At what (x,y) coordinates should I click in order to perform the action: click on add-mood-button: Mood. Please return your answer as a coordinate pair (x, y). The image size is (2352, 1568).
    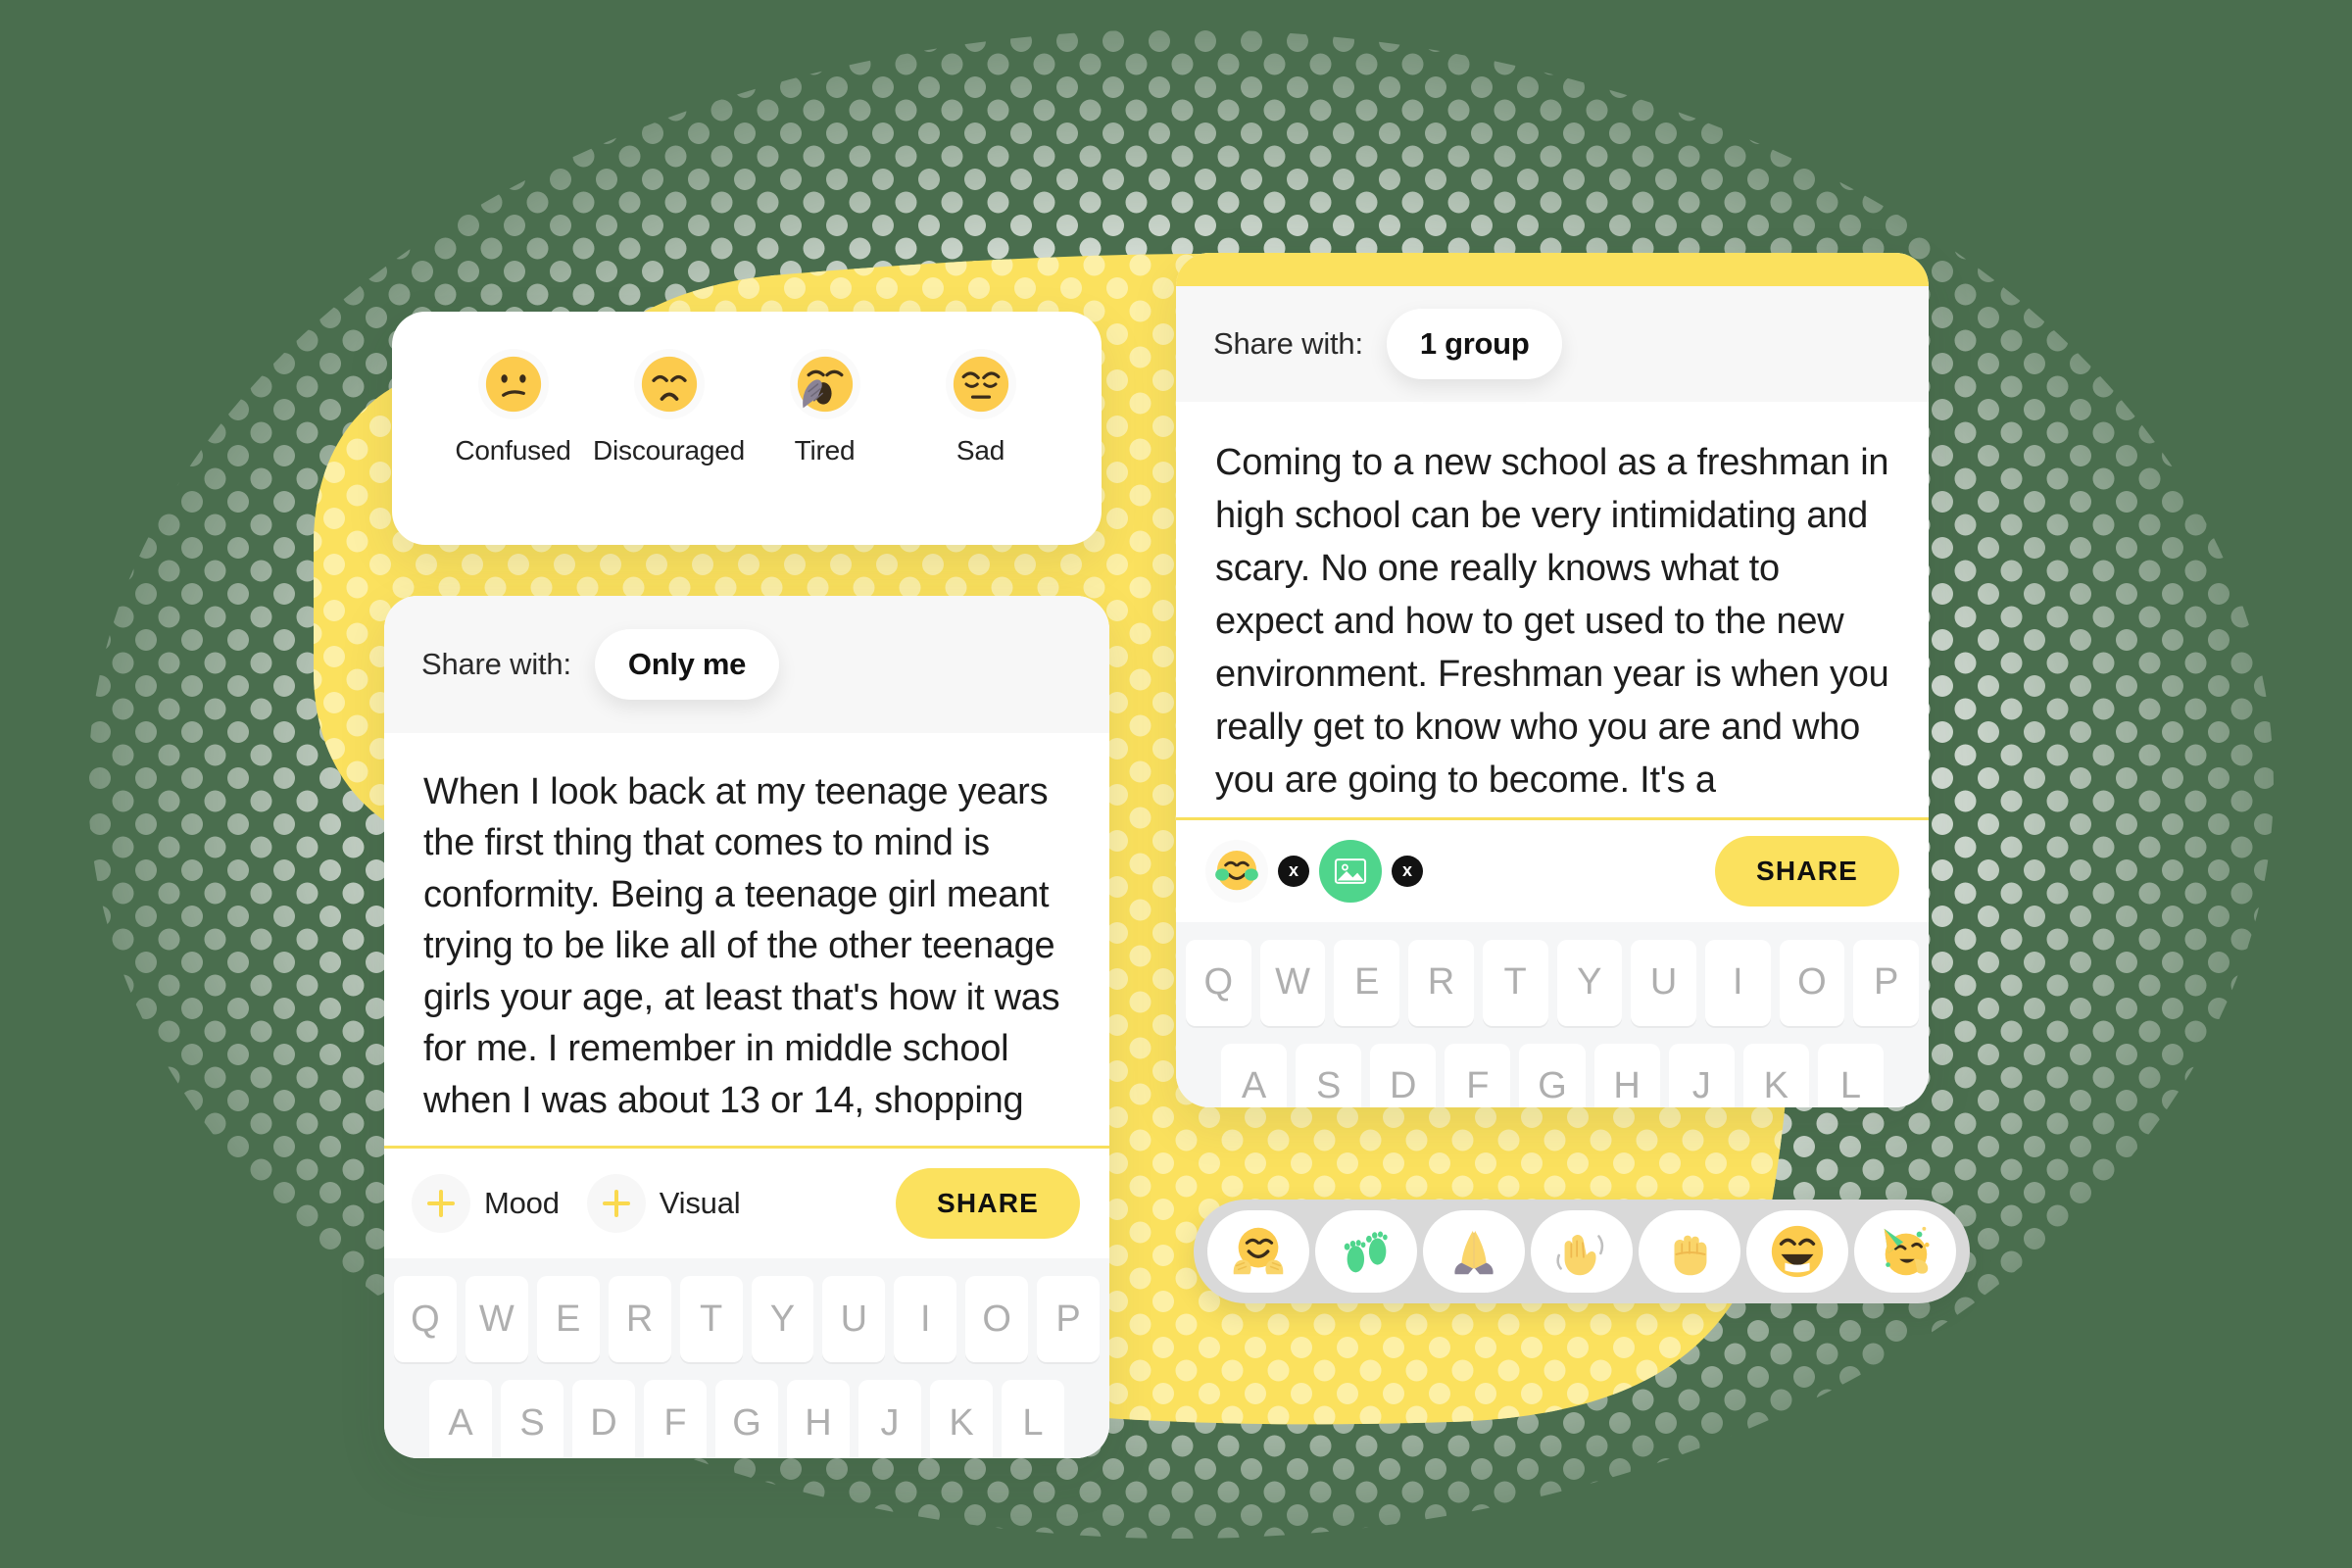
    Looking at the image, I should click on (486, 1204).